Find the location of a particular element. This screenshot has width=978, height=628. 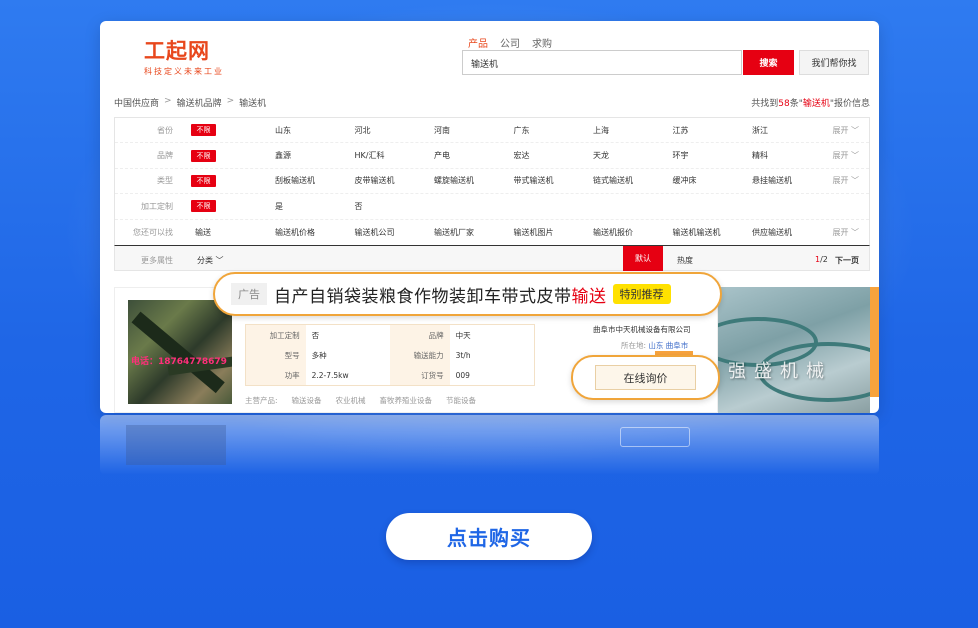

spec-row: 功率 2.2-7.5kw 订货号 009 is located at coordinates (390, 375).